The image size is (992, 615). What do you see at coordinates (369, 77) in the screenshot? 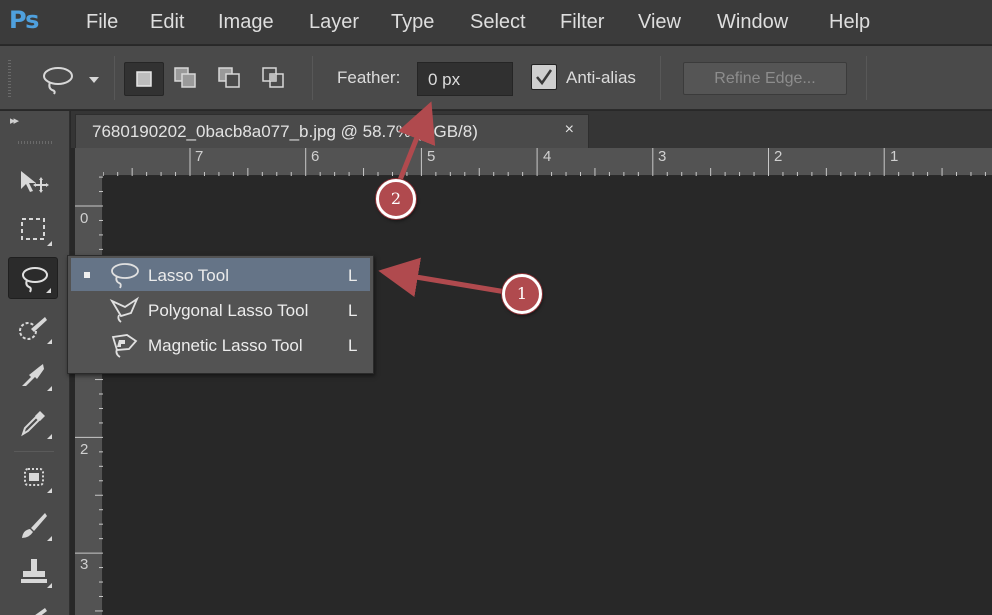
I see `feather-label: Feather:` at bounding box center [369, 77].